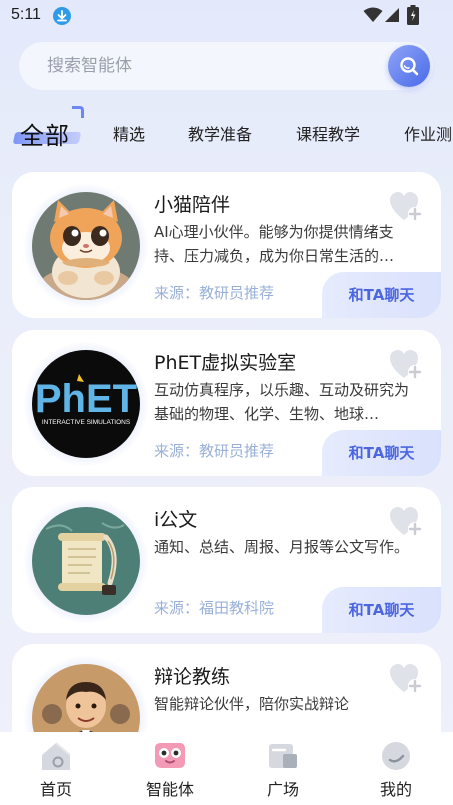 The image size is (453, 805). I want to click on status-bar: 5:11, so click(226, 16).